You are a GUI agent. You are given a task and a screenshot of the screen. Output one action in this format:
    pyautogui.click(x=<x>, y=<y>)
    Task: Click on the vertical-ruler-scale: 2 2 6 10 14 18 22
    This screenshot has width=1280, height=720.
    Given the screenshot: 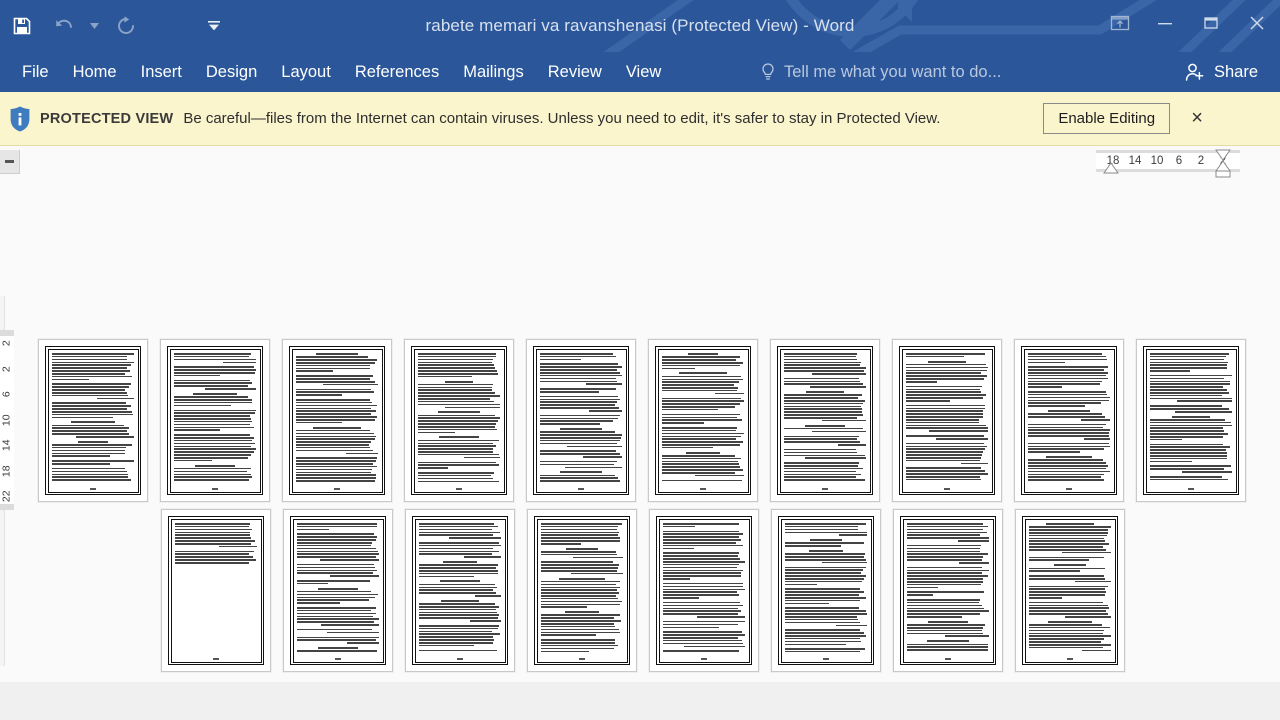 What is the action you would take?
    pyautogui.click(x=7, y=420)
    